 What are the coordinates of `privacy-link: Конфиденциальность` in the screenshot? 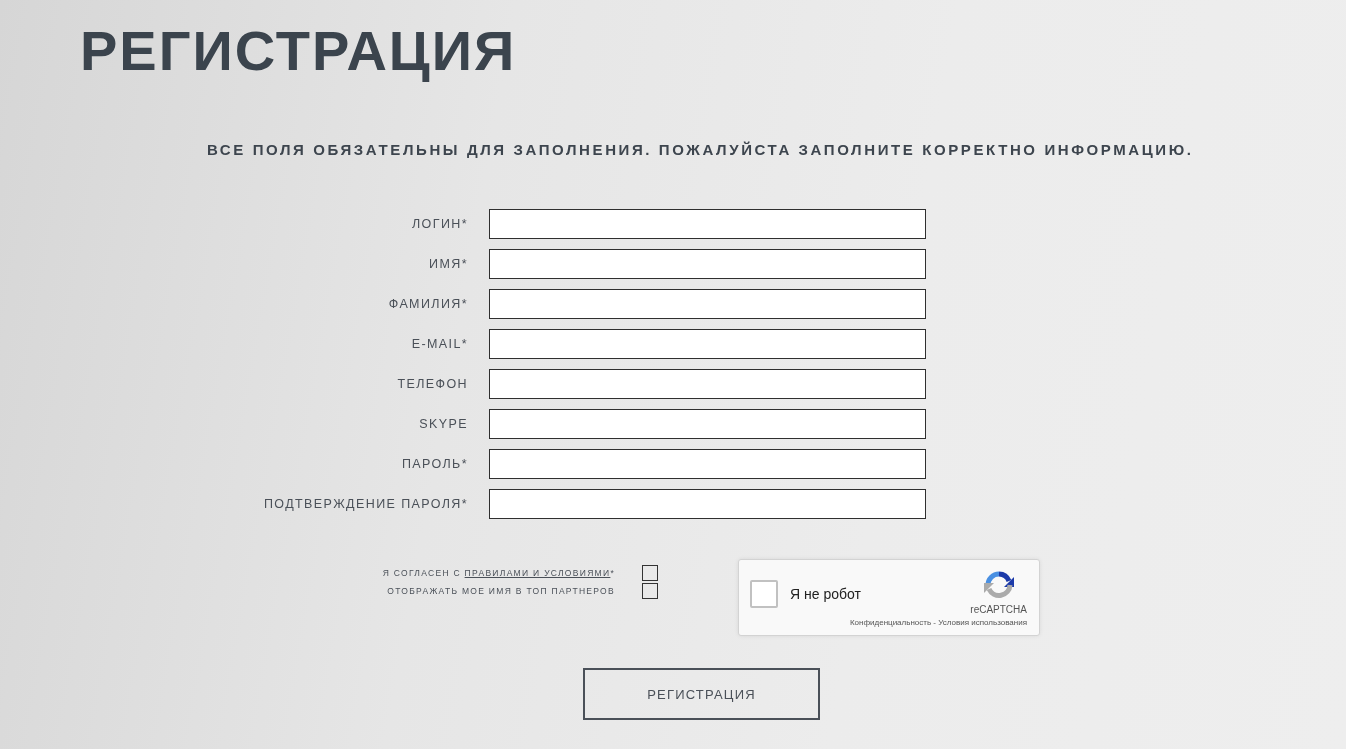 It's located at (890, 622).